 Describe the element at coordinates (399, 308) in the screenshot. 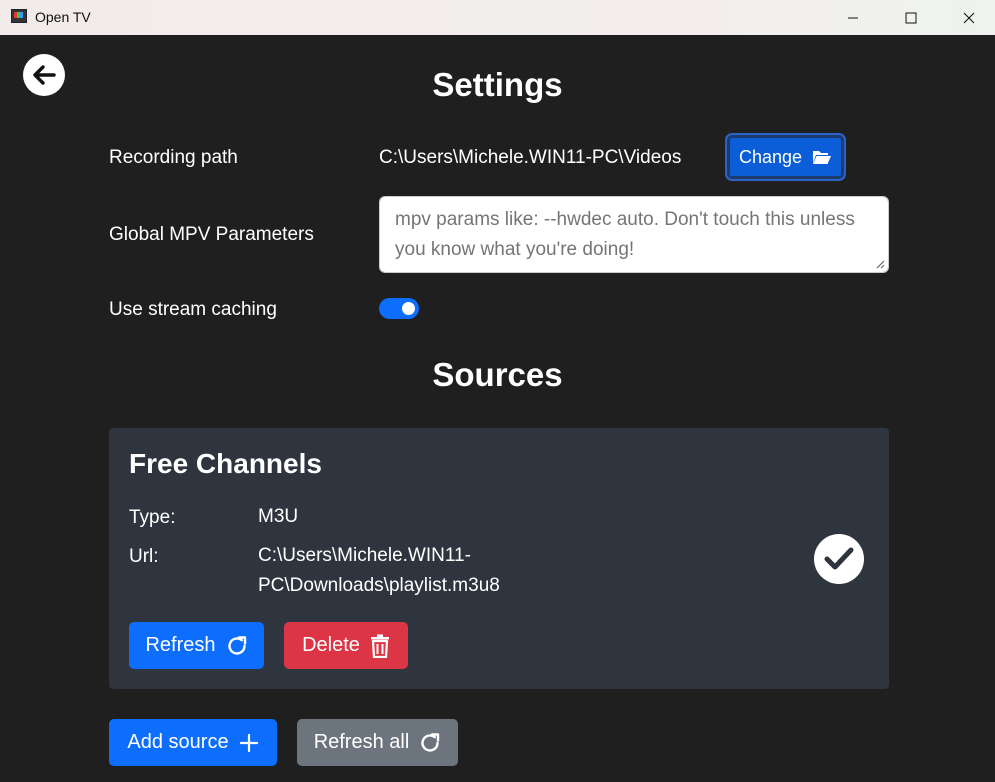

I see `stream-caching-toggle` at that location.